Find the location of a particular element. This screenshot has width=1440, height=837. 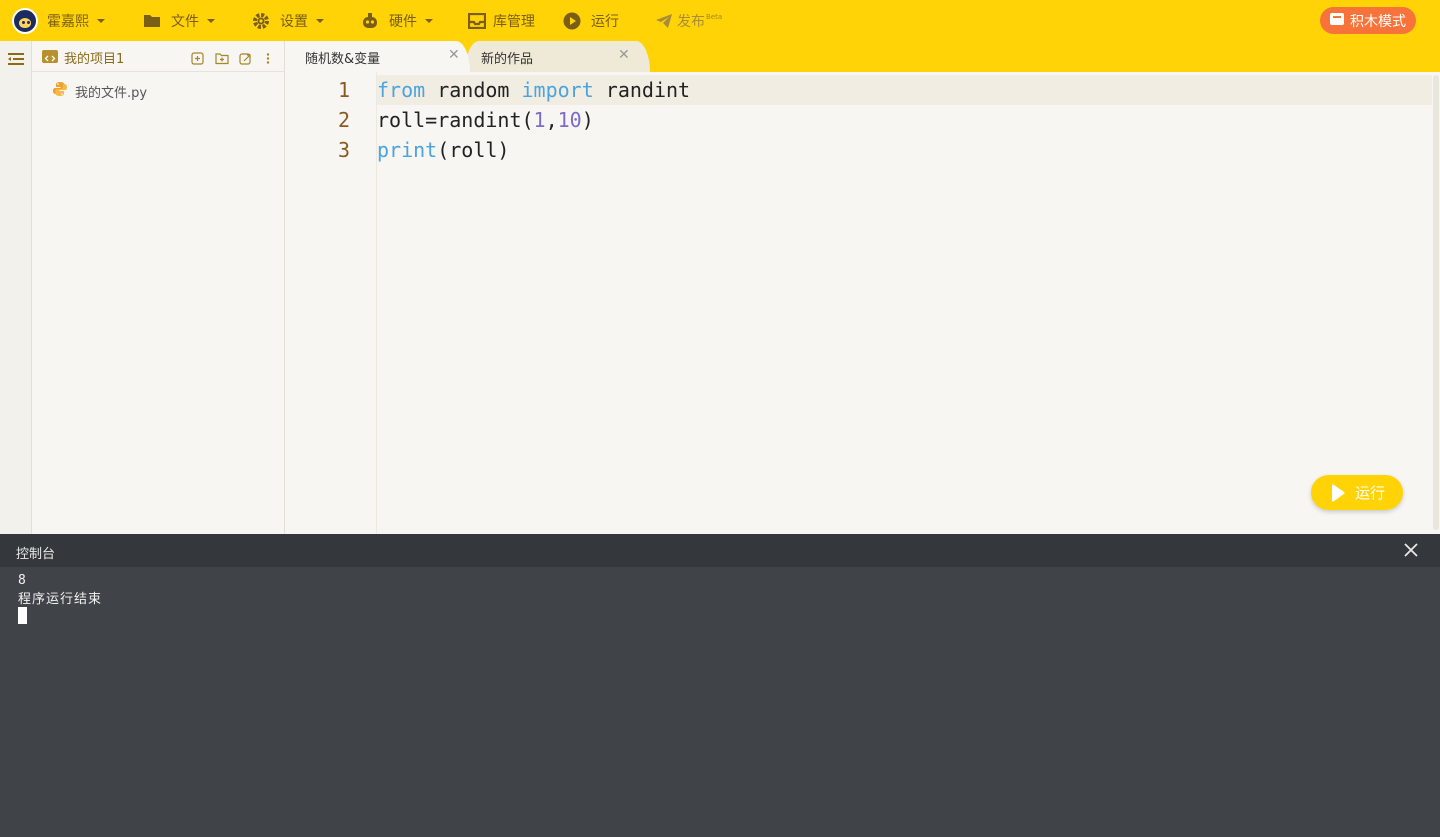

file-item: 我的文件.py is located at coordinates (99, 91).